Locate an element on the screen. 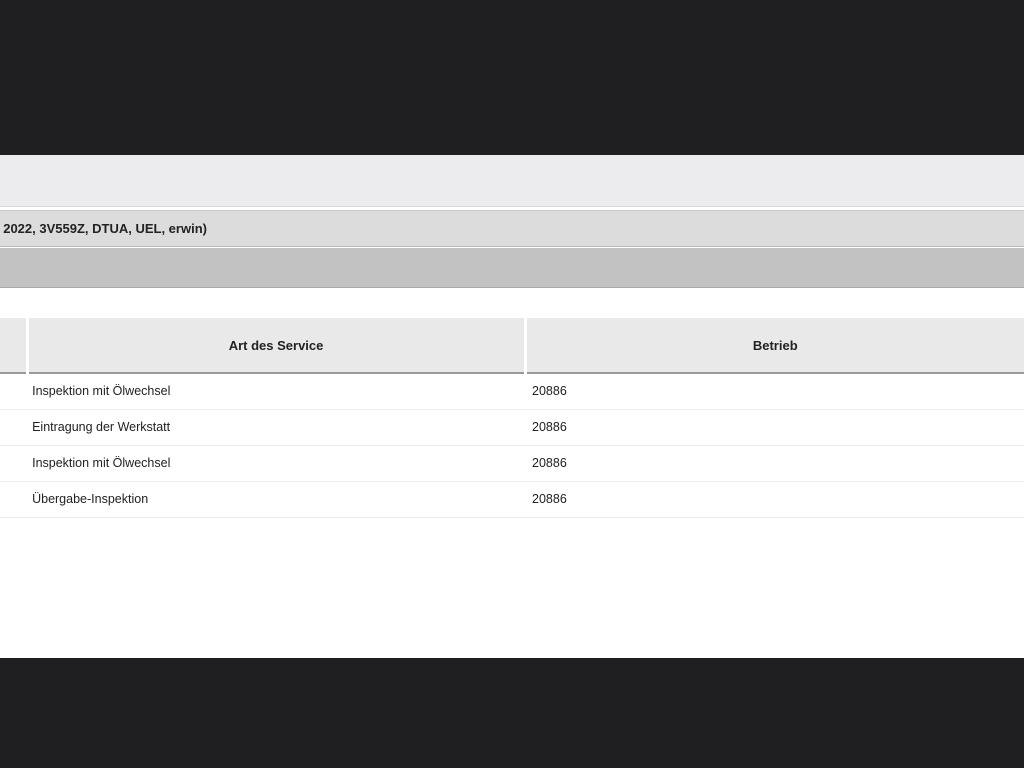 This screenshot has width=1024, height=768. table-row: Übergabe-Inspektion 20886 is located at coordinates (512, 499).